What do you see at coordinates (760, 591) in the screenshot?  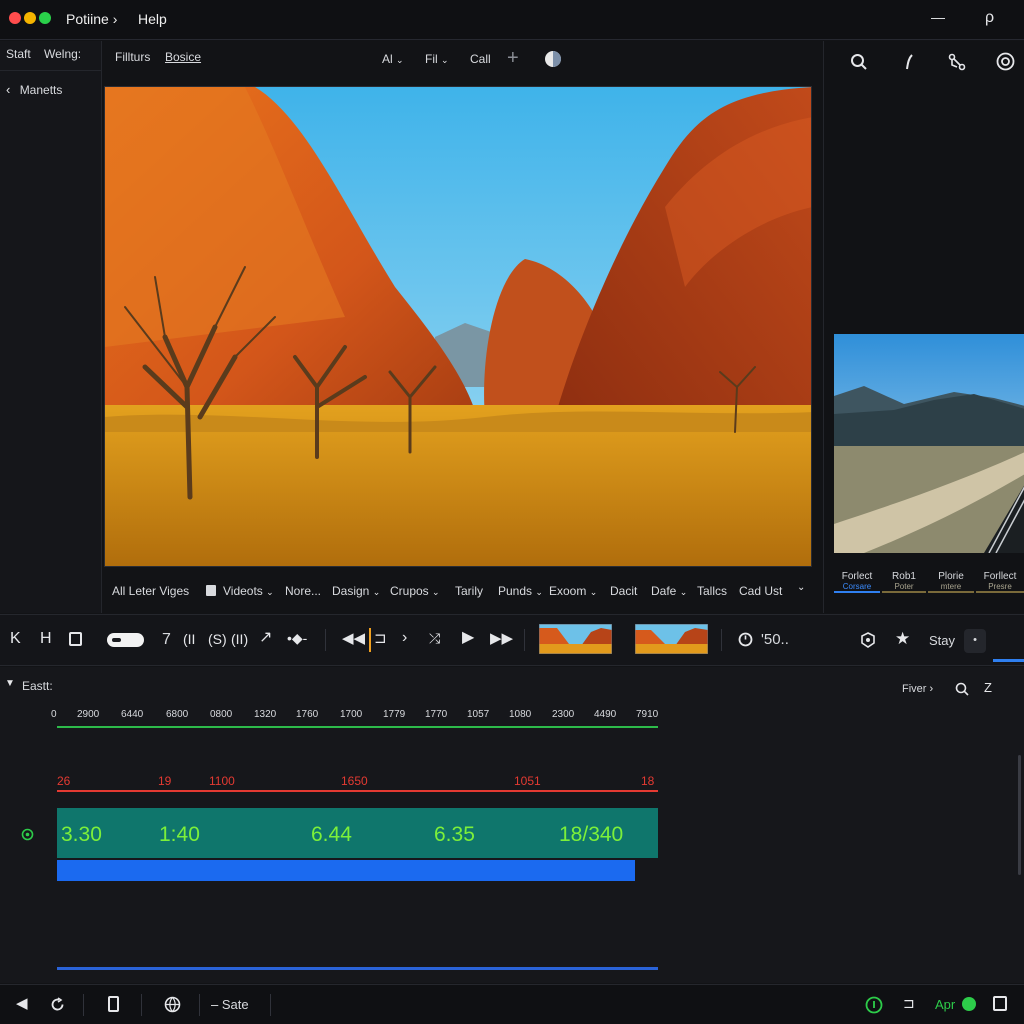 I see `menu-item-cad-ust: Cad Ust` at bounding box center [760, 591].